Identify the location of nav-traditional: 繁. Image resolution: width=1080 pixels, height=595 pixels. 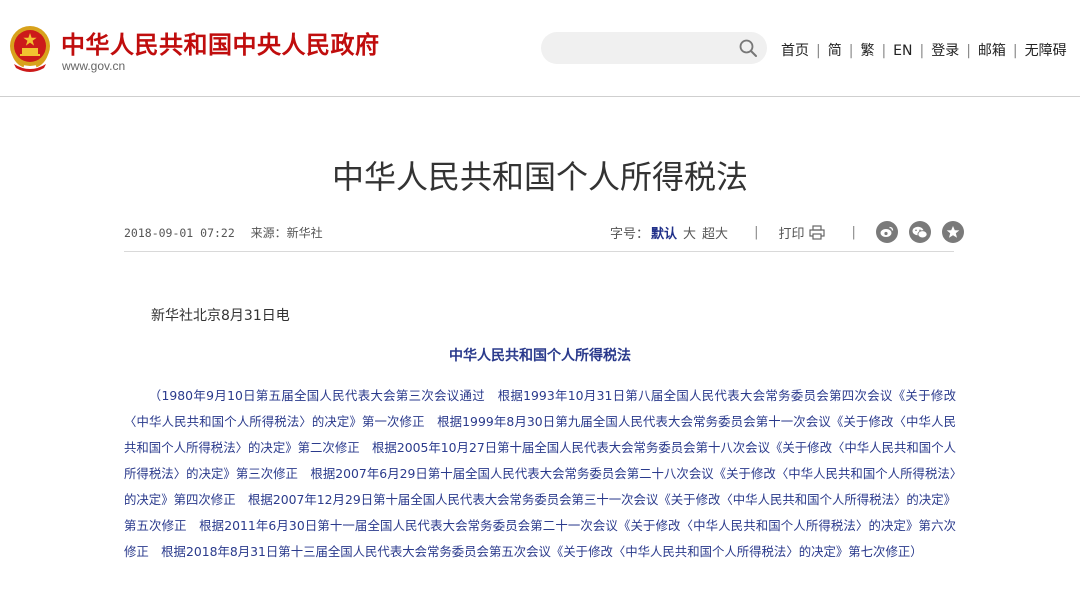
(867, 51).